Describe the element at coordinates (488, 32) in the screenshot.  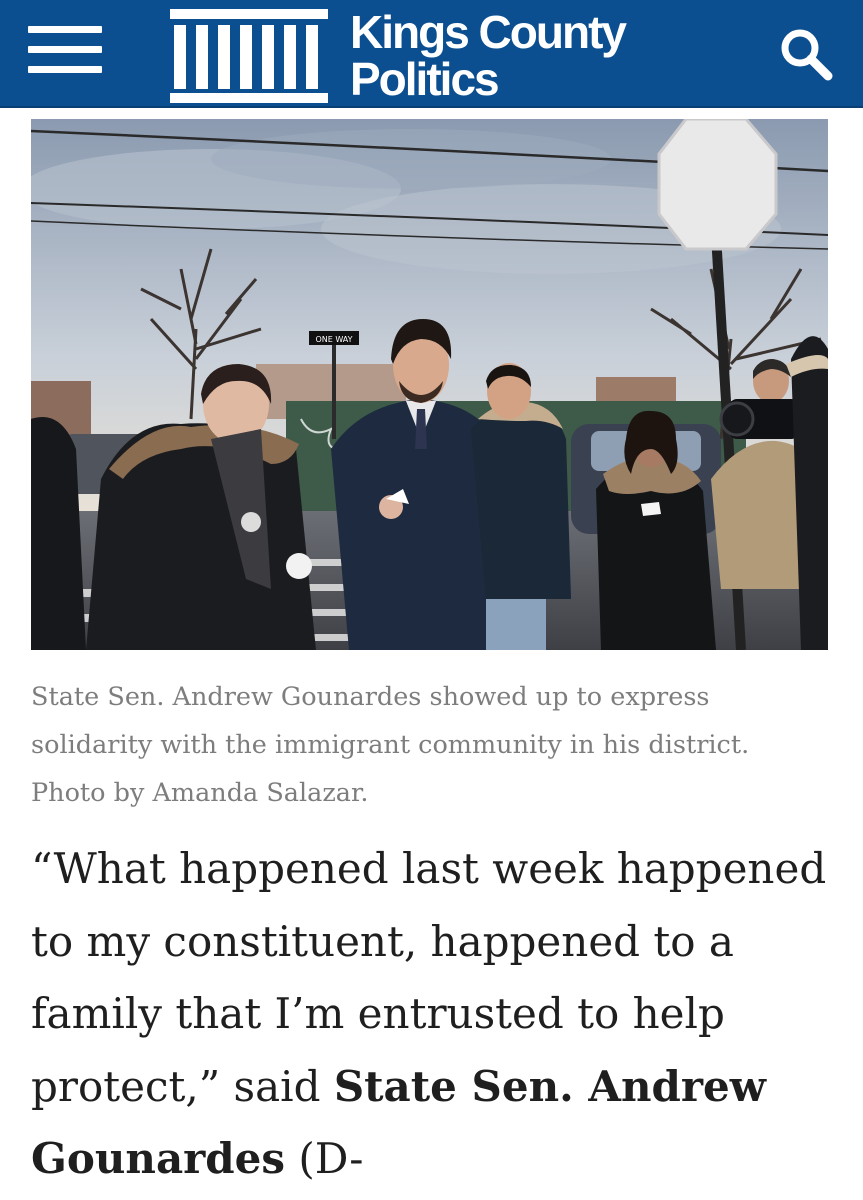
I see `site-title-line1: Kings County` at that location.